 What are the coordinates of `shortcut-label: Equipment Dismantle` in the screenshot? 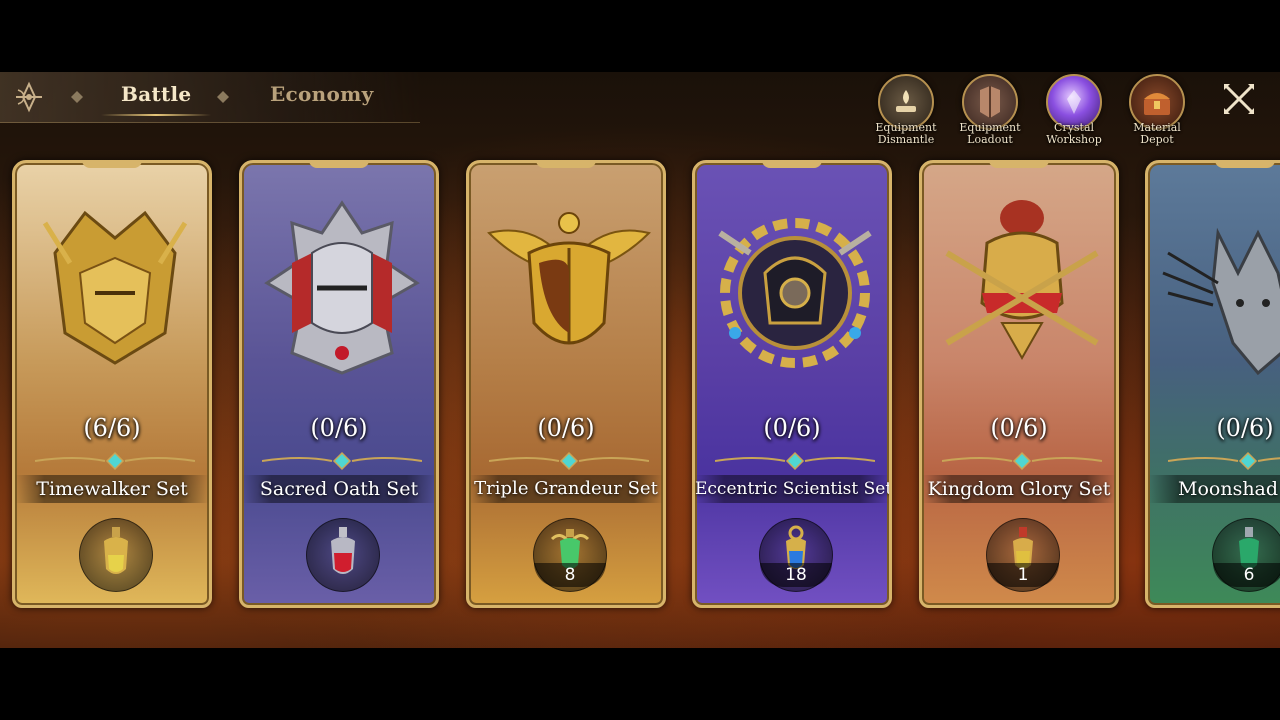 It's located at (906, 133).